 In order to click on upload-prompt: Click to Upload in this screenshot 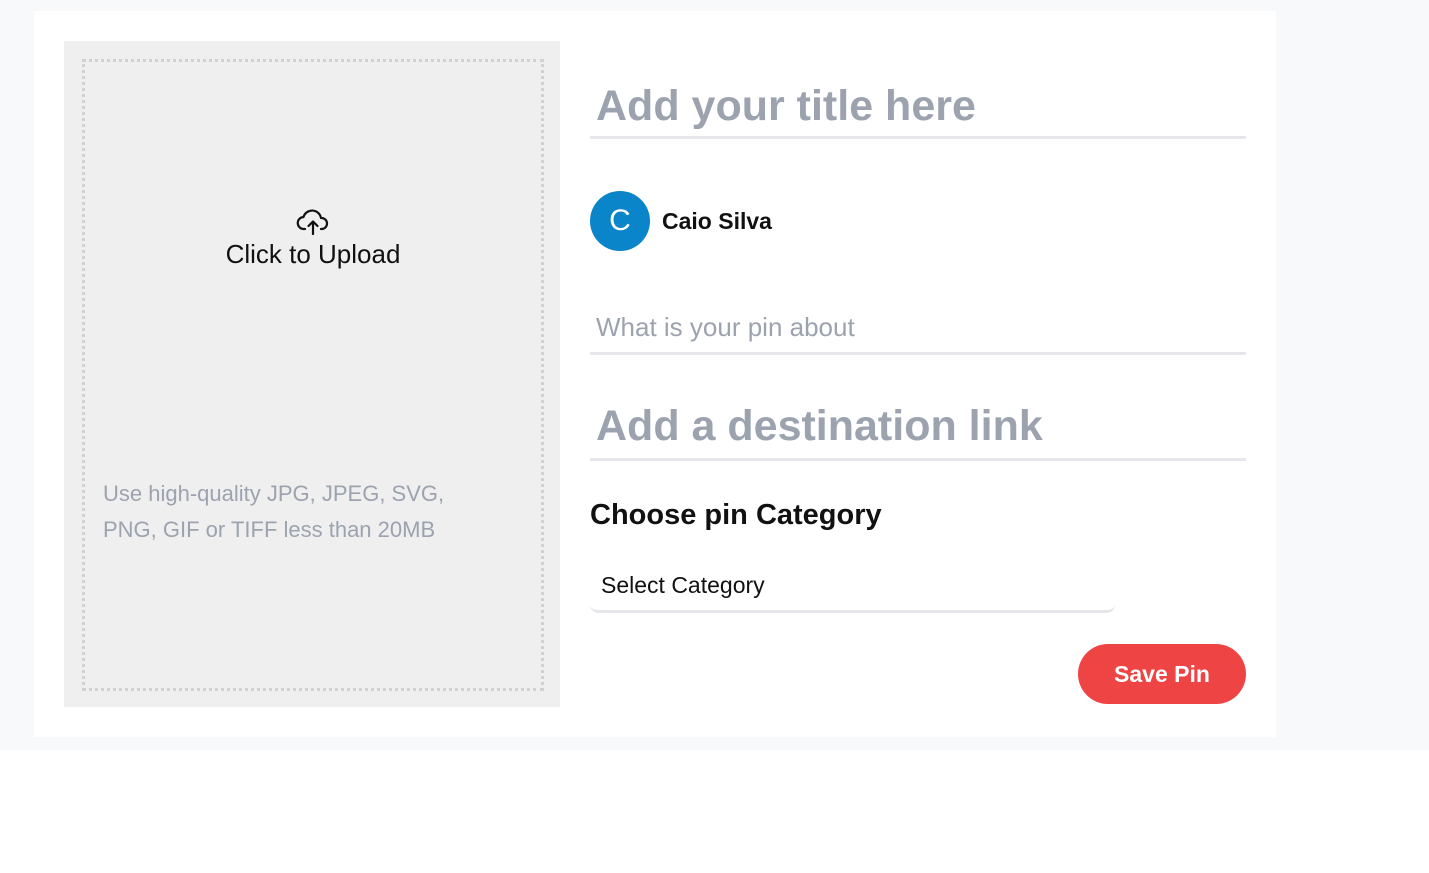, I will do `click(313, 238)`.